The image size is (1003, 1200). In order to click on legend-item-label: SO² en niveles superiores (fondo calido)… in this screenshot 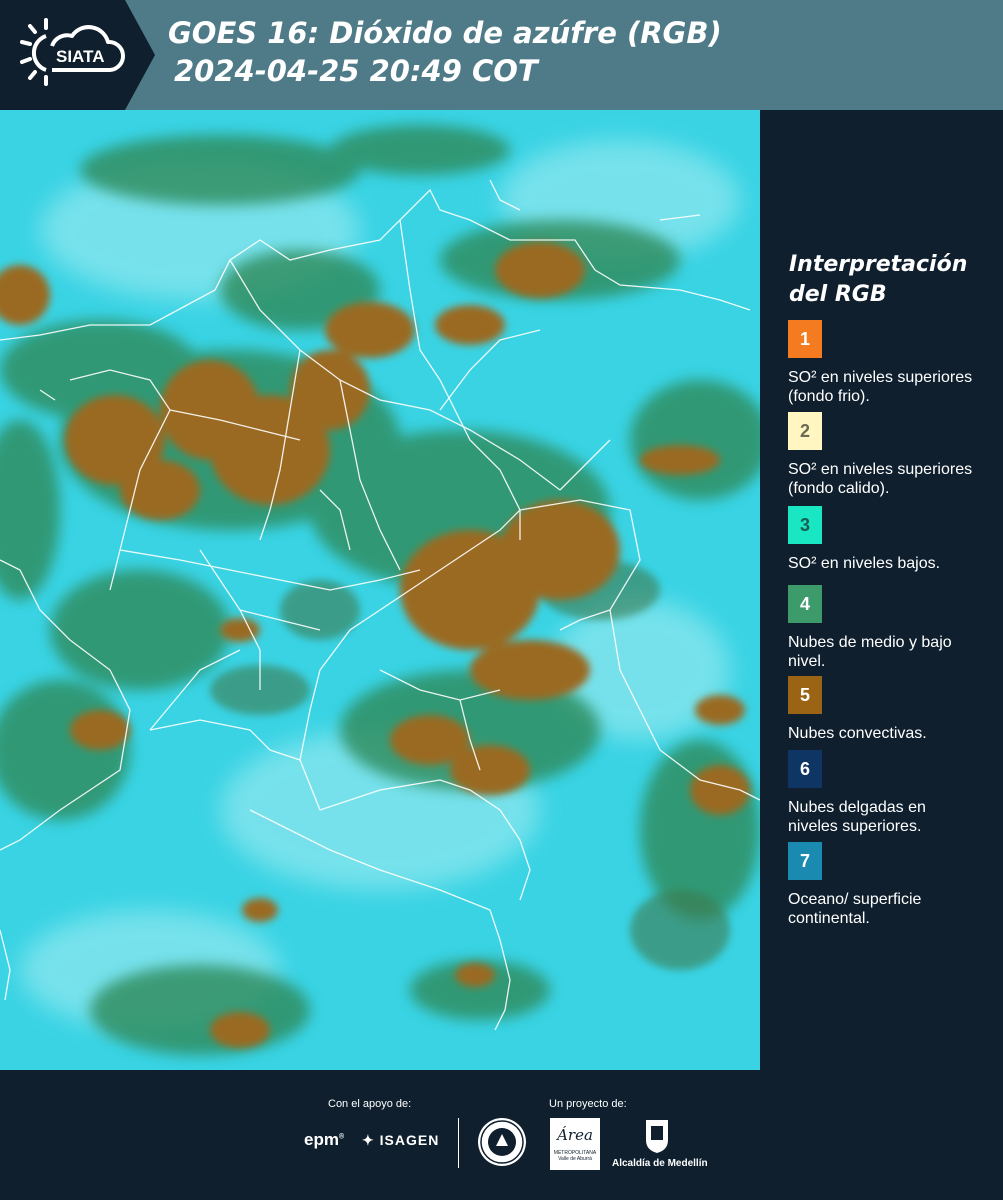, I will do `click(880, 479)`.